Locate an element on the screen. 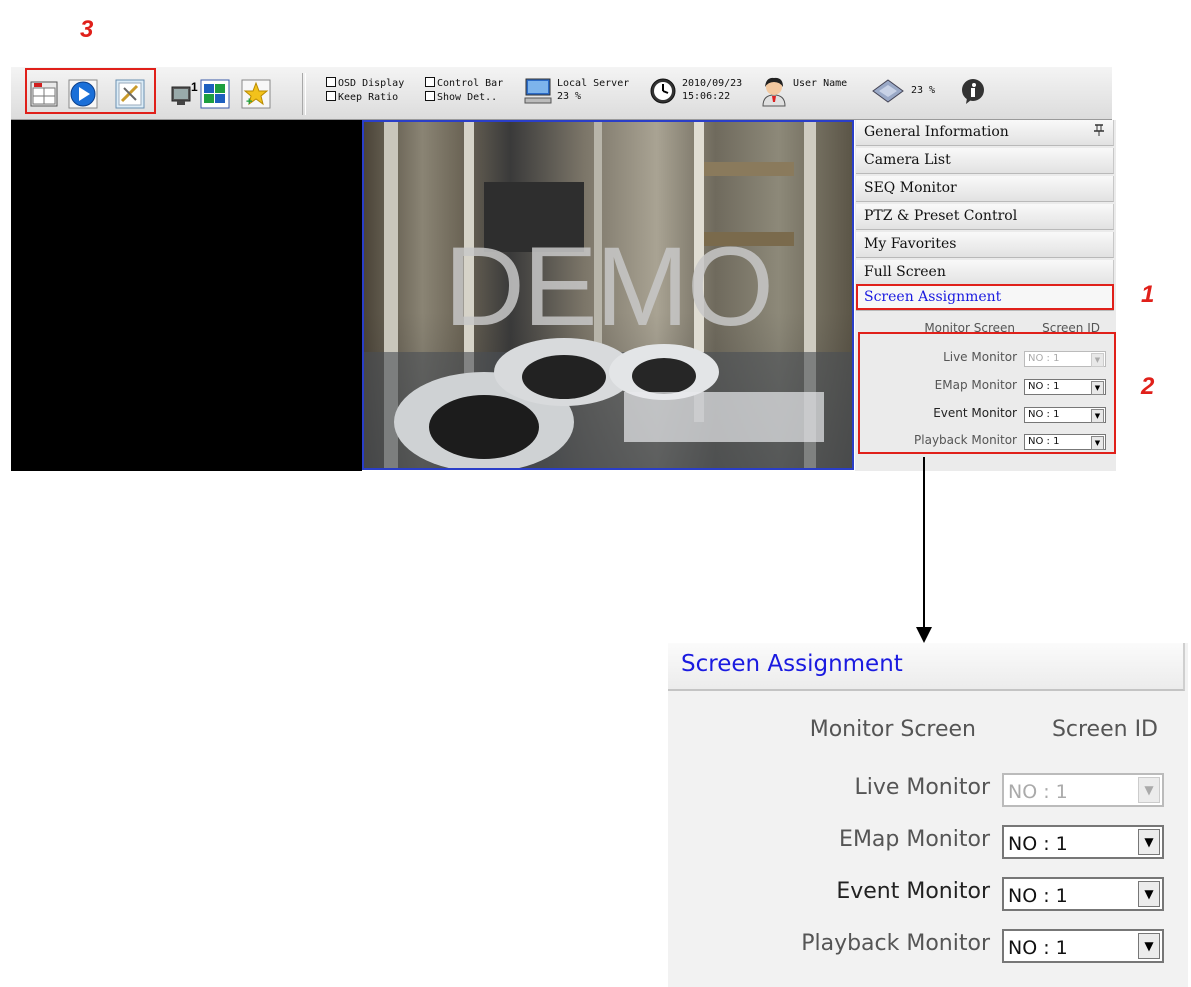 This screenshot has height=987, width=1191. menu-general-information: General Information is located at coordinates (985, 133).